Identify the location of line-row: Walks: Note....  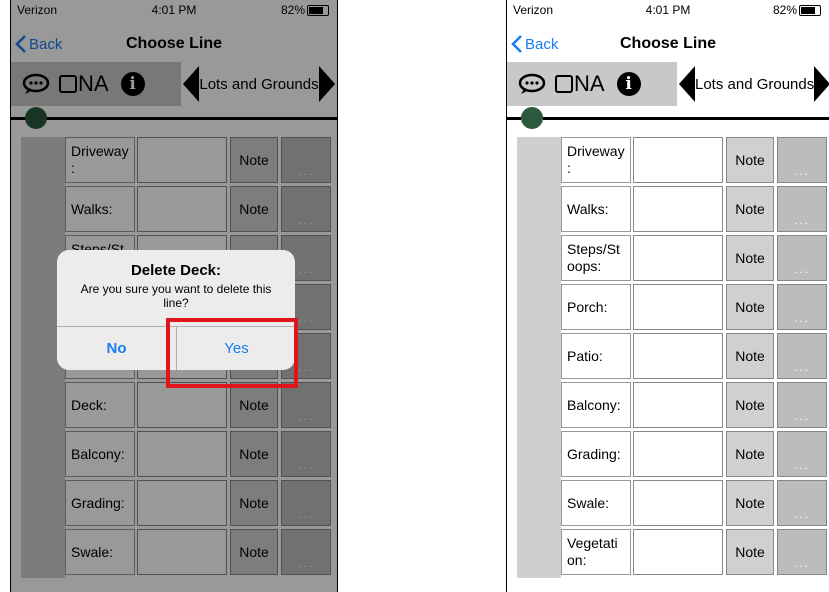
(673, 210).